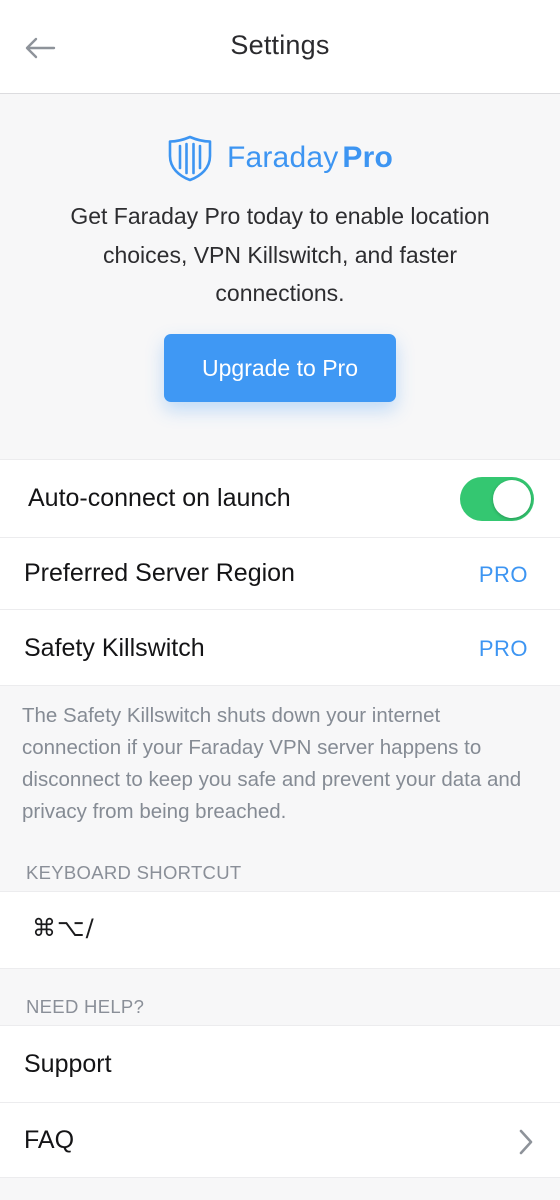 The image size is (560, 1200). Describe the element at coordinates (368, 157) in the screenshot. I see `brand-pro-text: Pro` at that location.